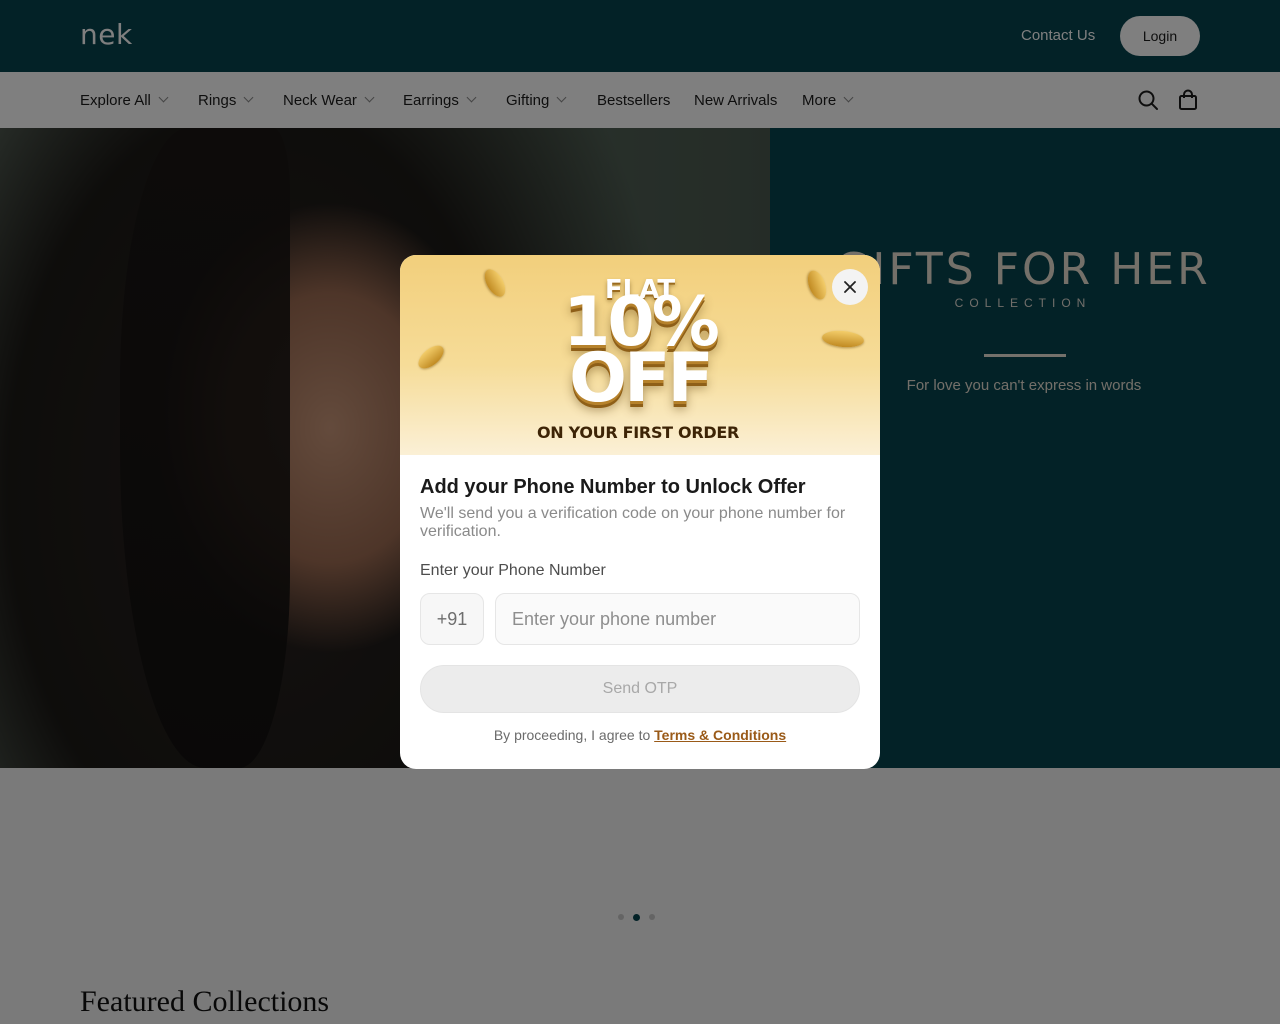  What do you see at coordinates (513, 570) in the screenshot?
I see `phone-field-label: Enter your Phone Number` at bounding box center [513, 570].